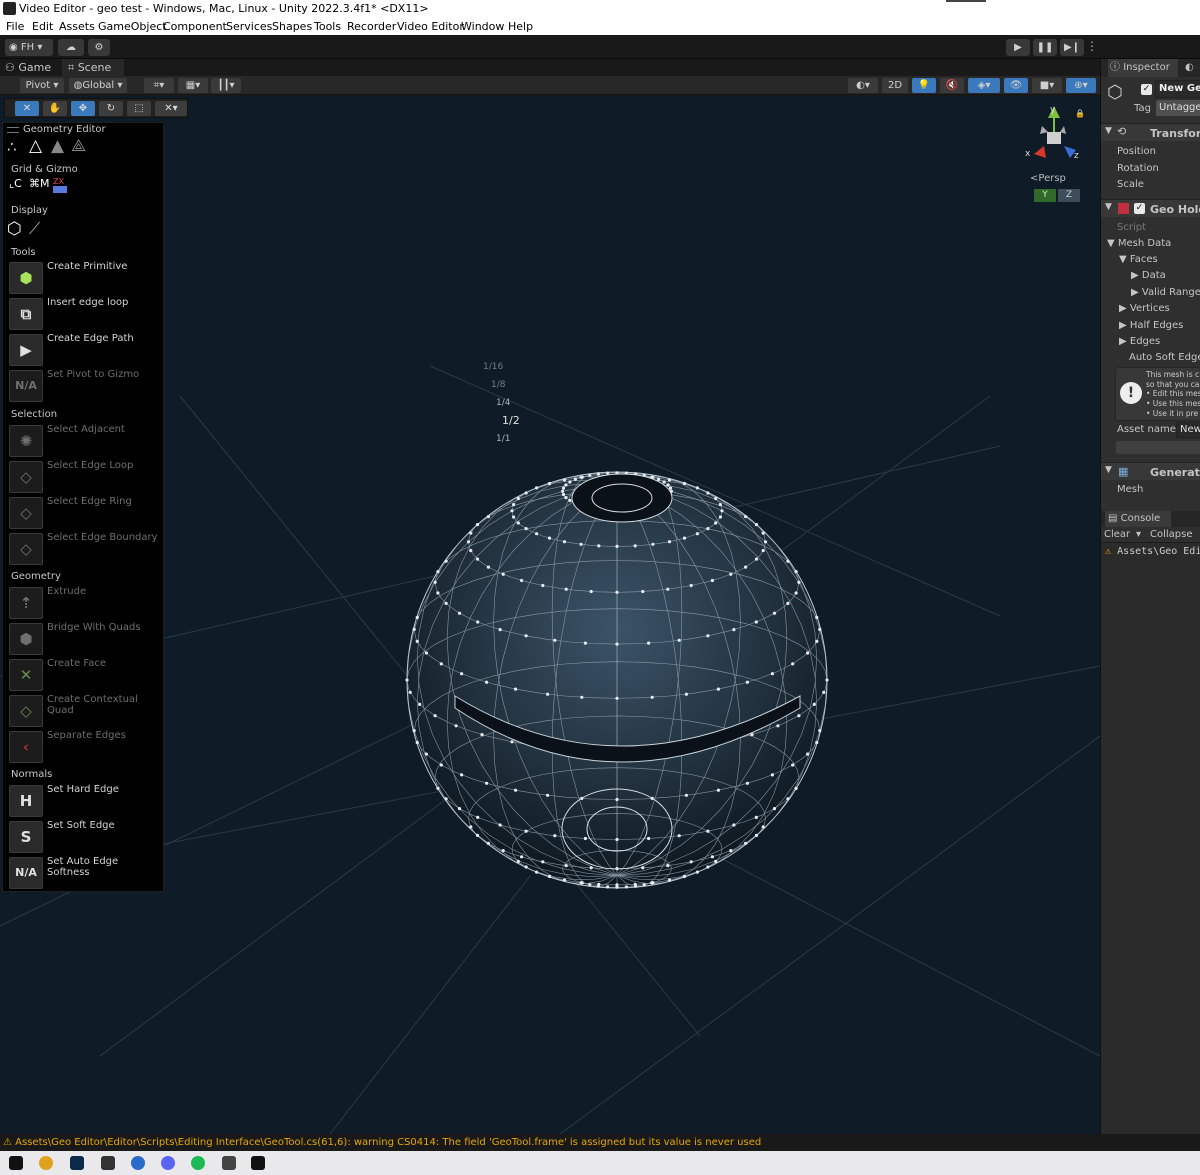 The image size is (1200, 1175). What do you see at coordinates (1139, 243) in the screenshot?
I see `mesh-data-foldout: ▼ Mesh Data` at bounding box center [1139, 243].